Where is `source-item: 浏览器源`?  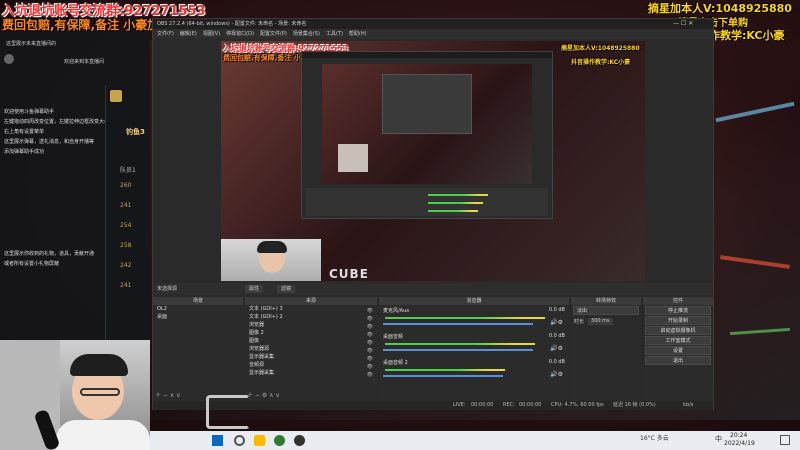 source-item: 浏览器源 is located at coordinates (311, 349).